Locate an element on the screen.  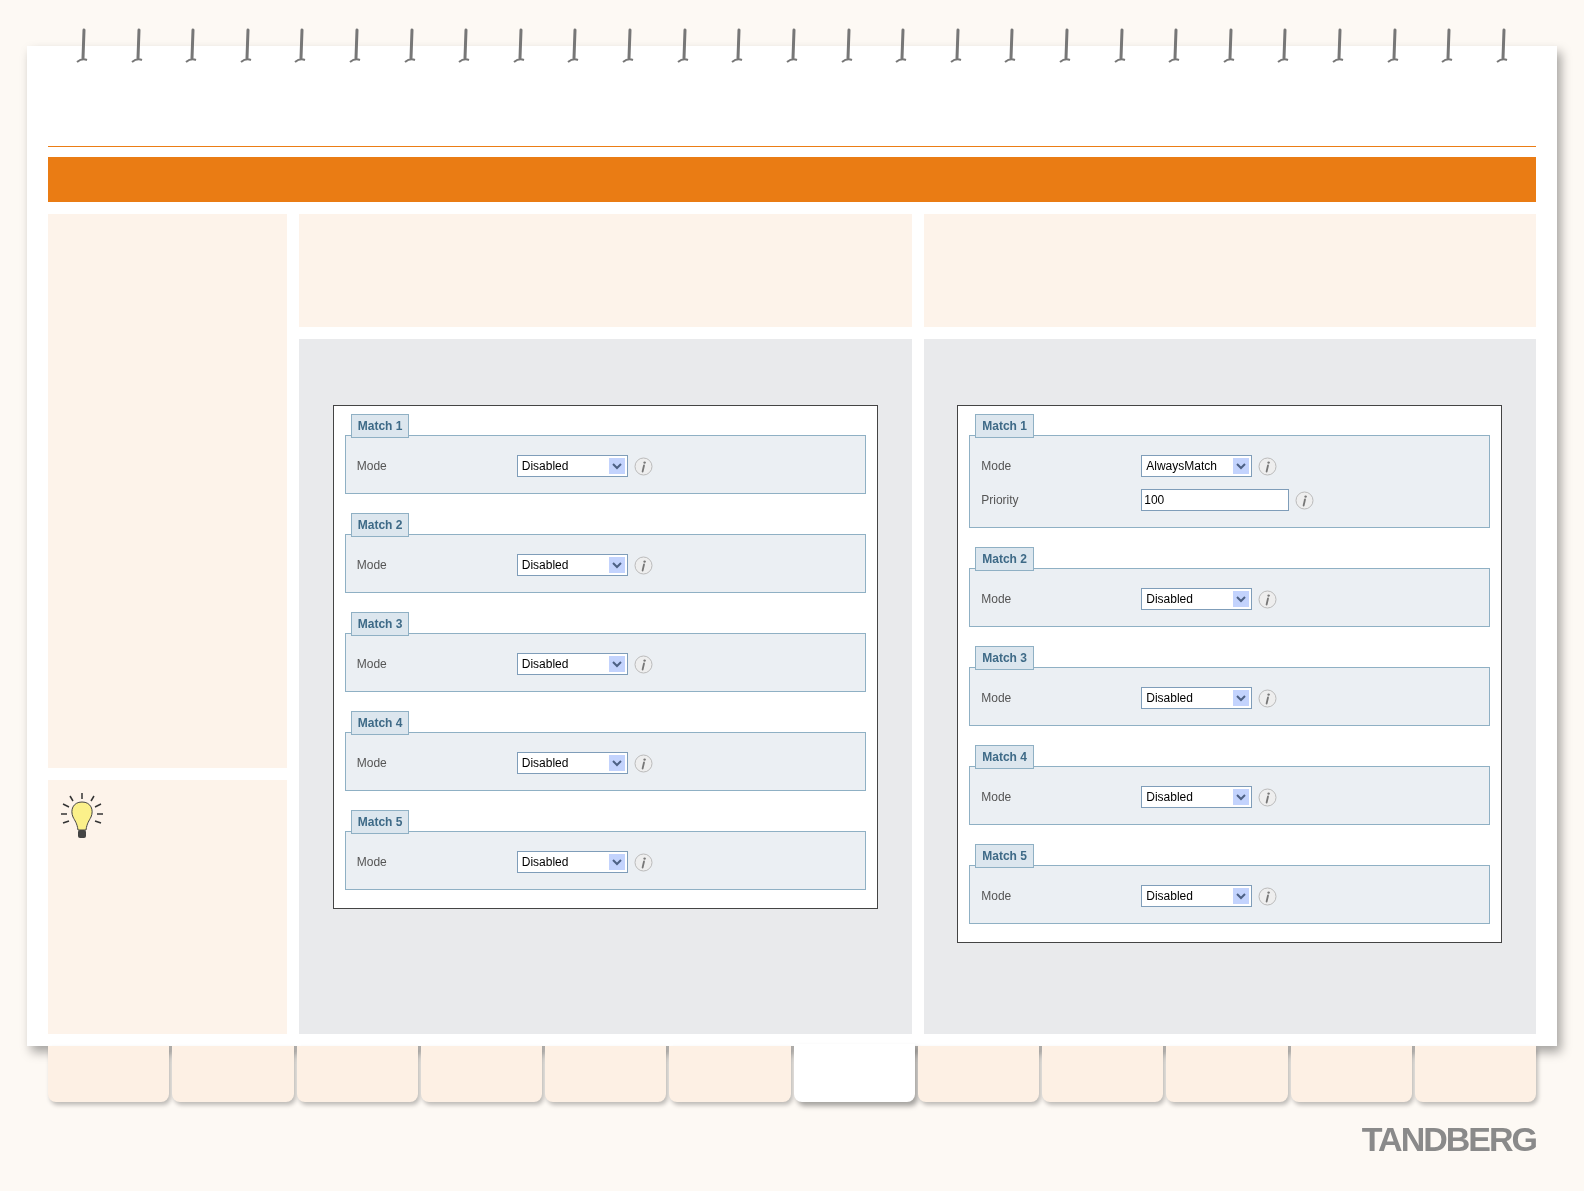
mode-dropdown: AlwaysMatch is located at coordinates (1197, 466).